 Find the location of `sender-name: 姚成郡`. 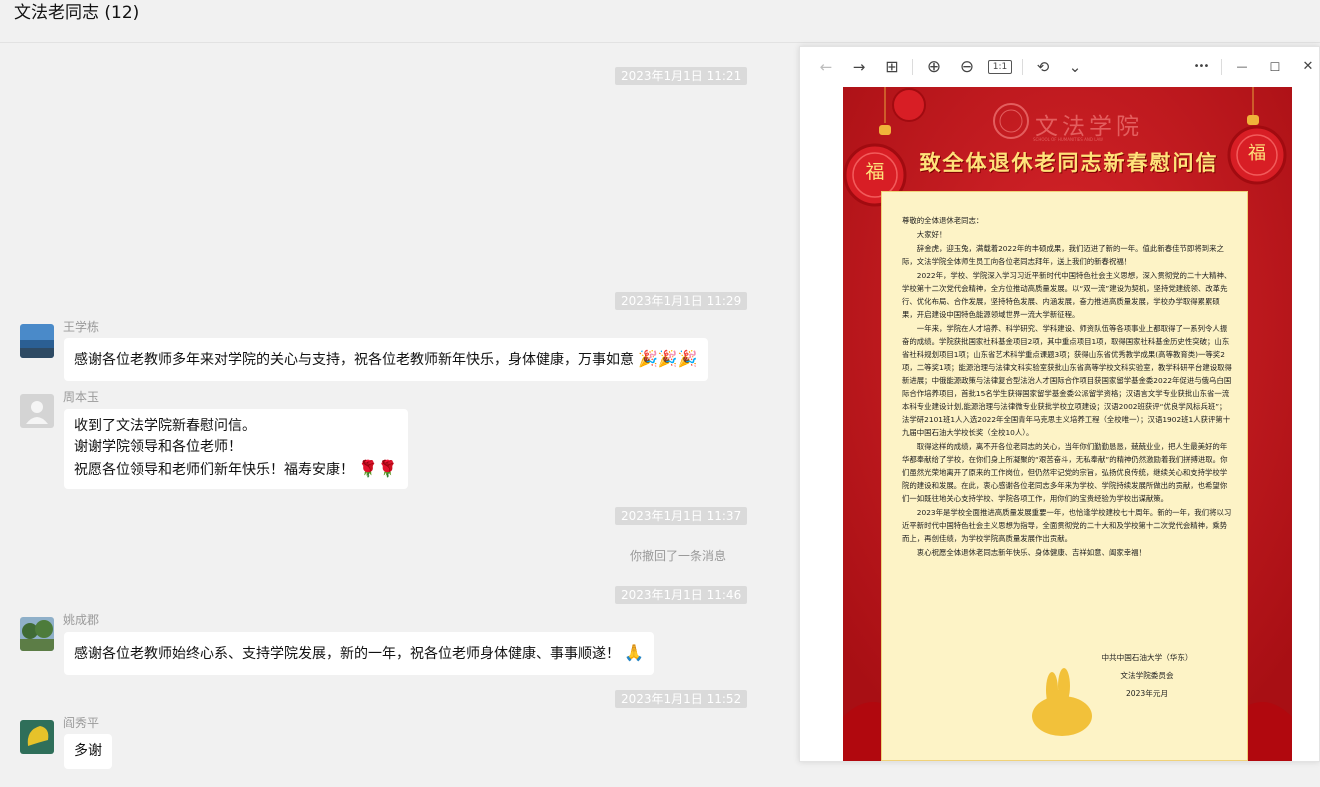

sender-name: 姚成郡 is located at coordinates (81, 620).